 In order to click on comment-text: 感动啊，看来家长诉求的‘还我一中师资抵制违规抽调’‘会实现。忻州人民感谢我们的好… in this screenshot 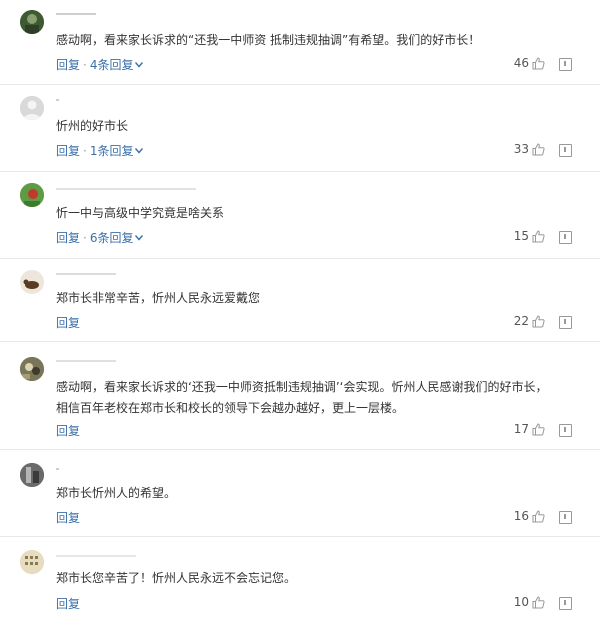, I will do `click(302, 397)`.